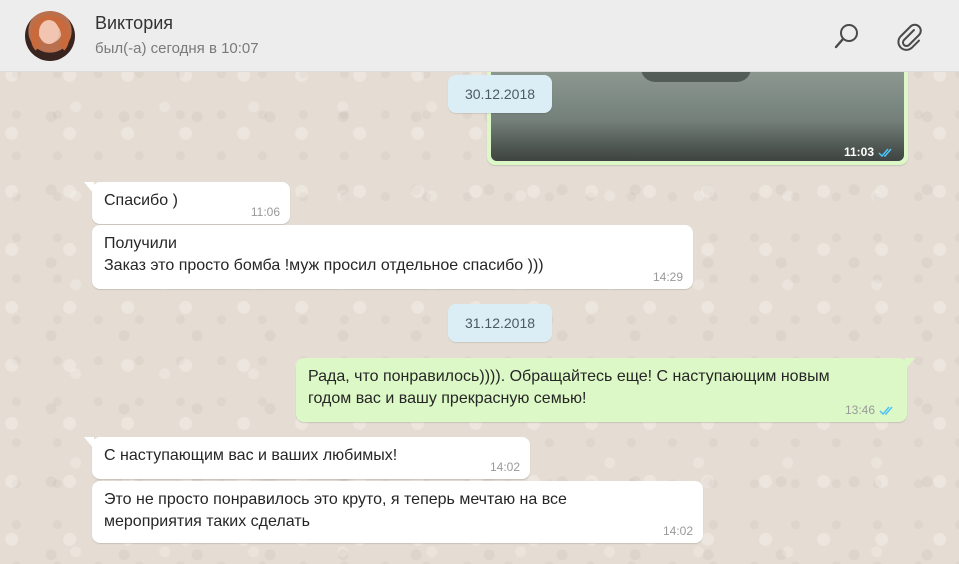 The width and height of the screenshot is (959, 564). I want to click on date-label: 31.12.2018, so click(500, 323).